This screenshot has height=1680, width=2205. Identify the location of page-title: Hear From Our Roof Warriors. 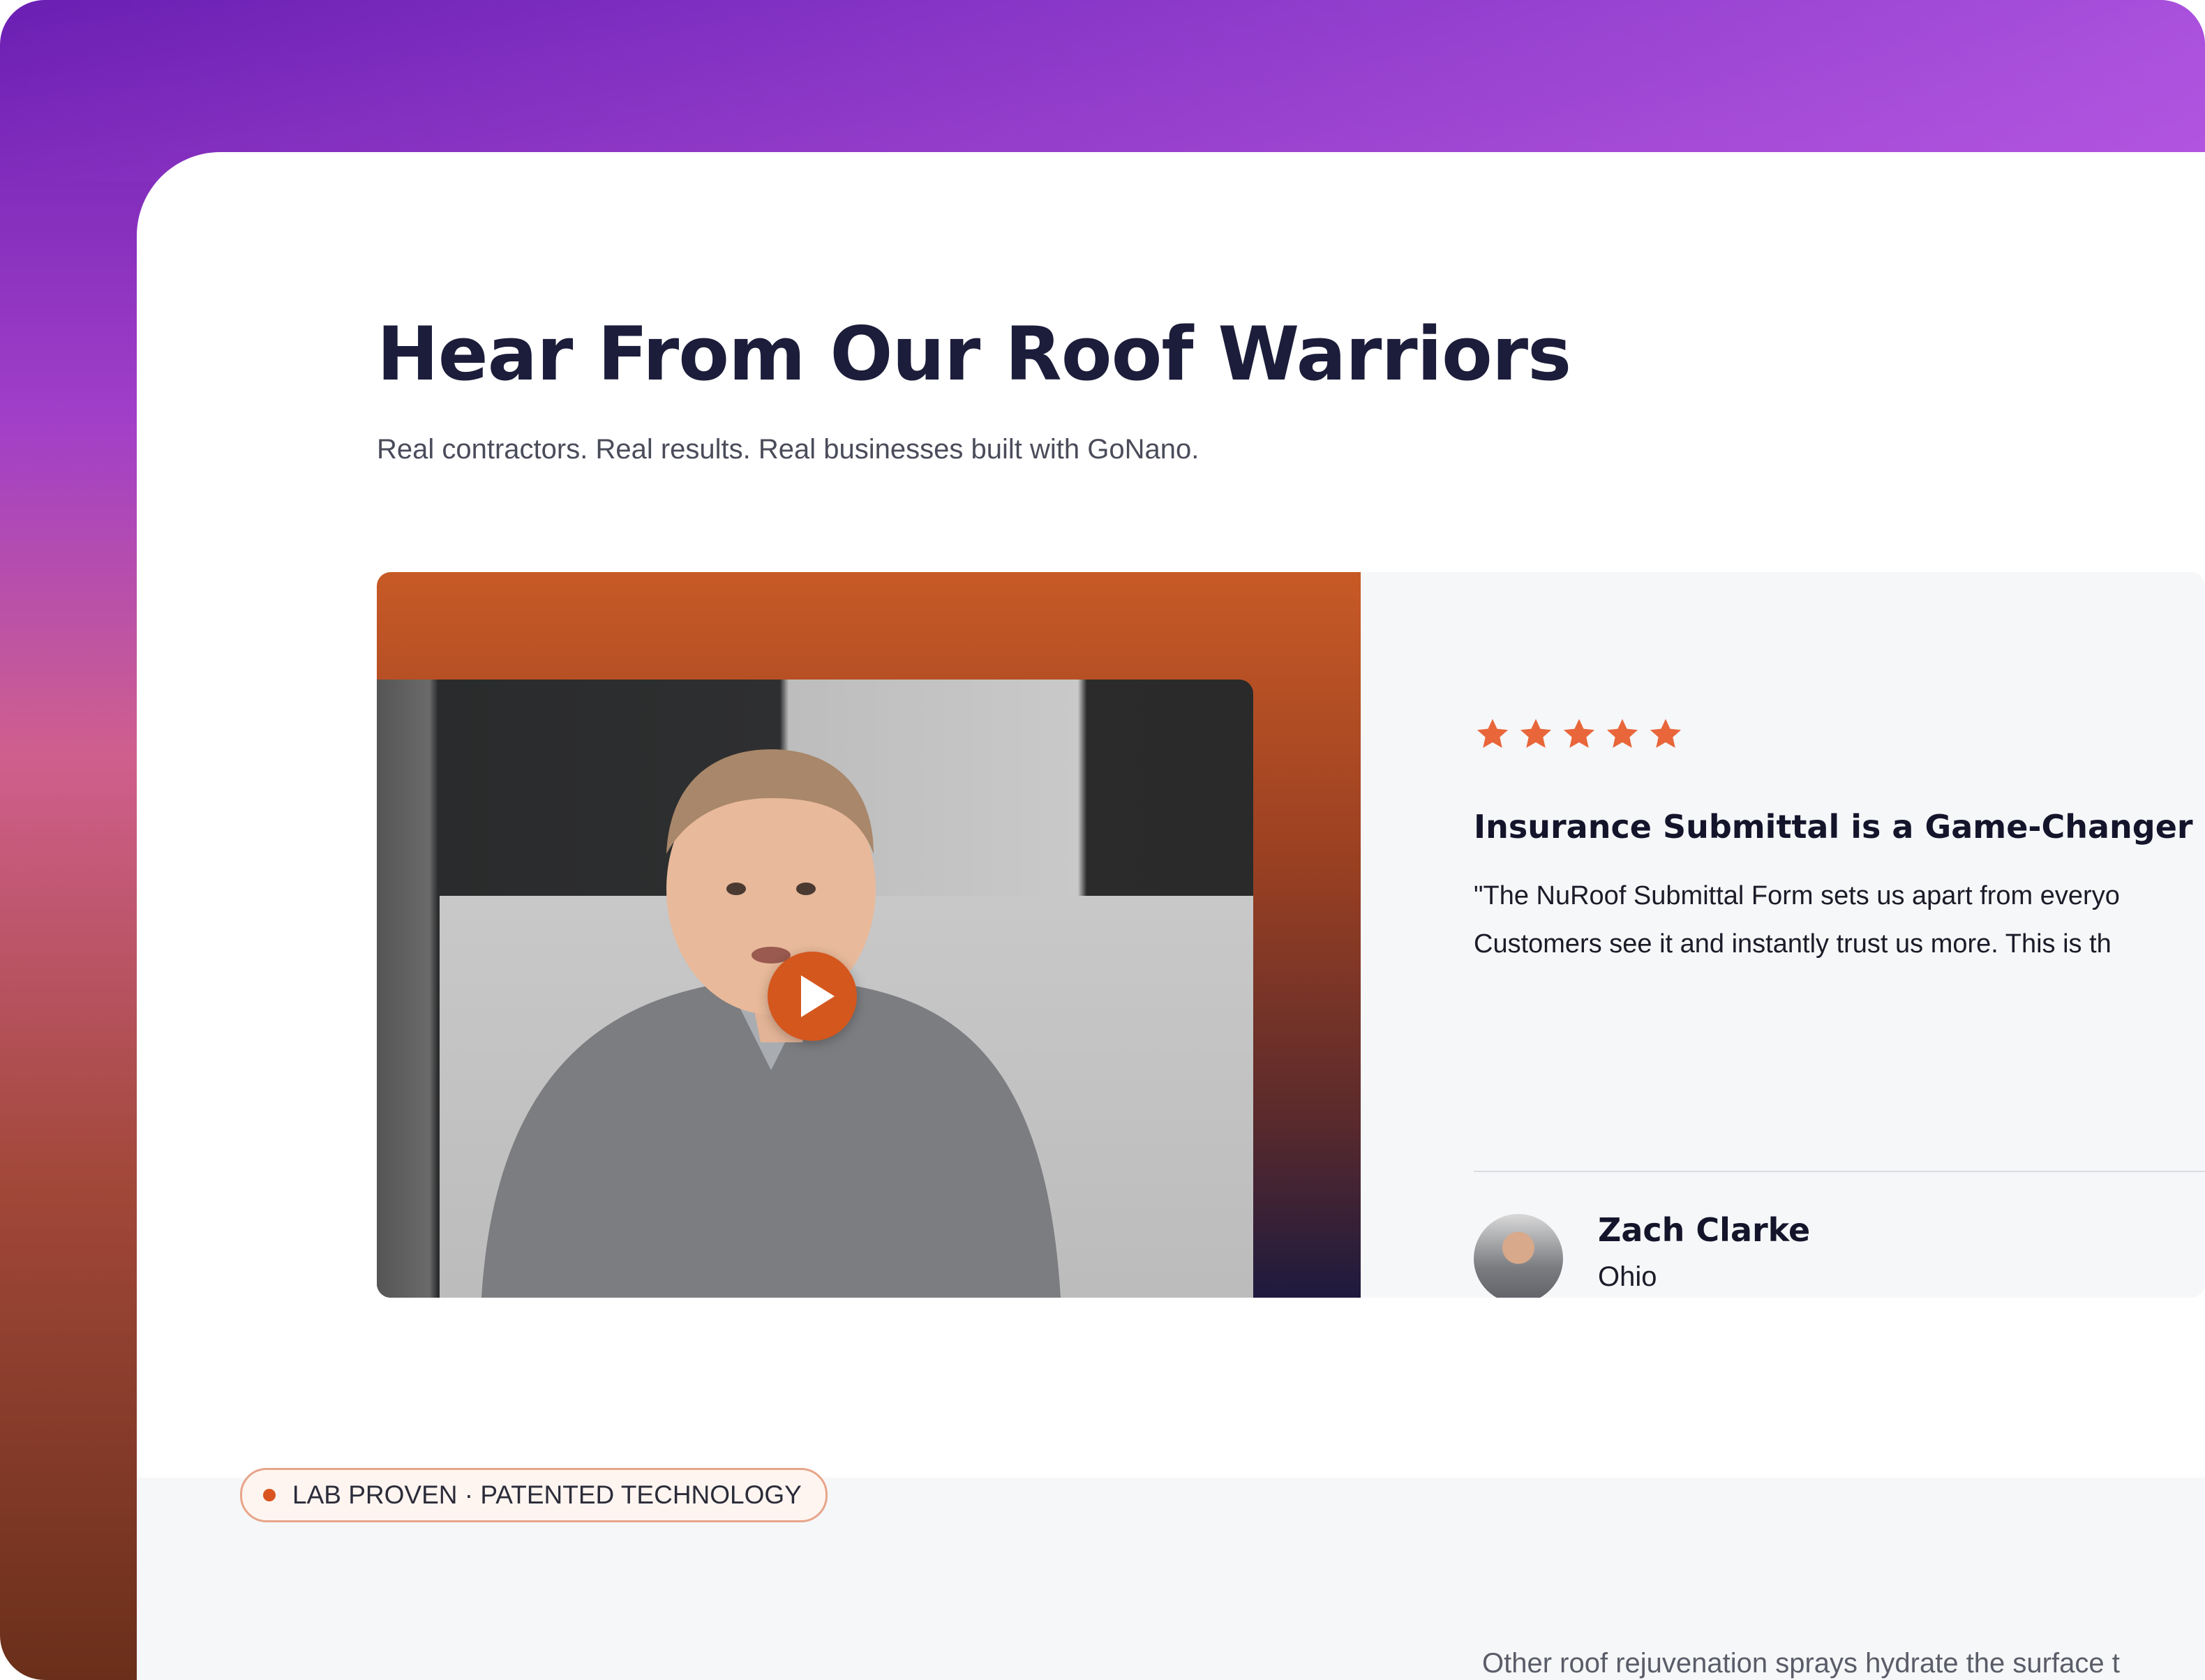
(974, 354).